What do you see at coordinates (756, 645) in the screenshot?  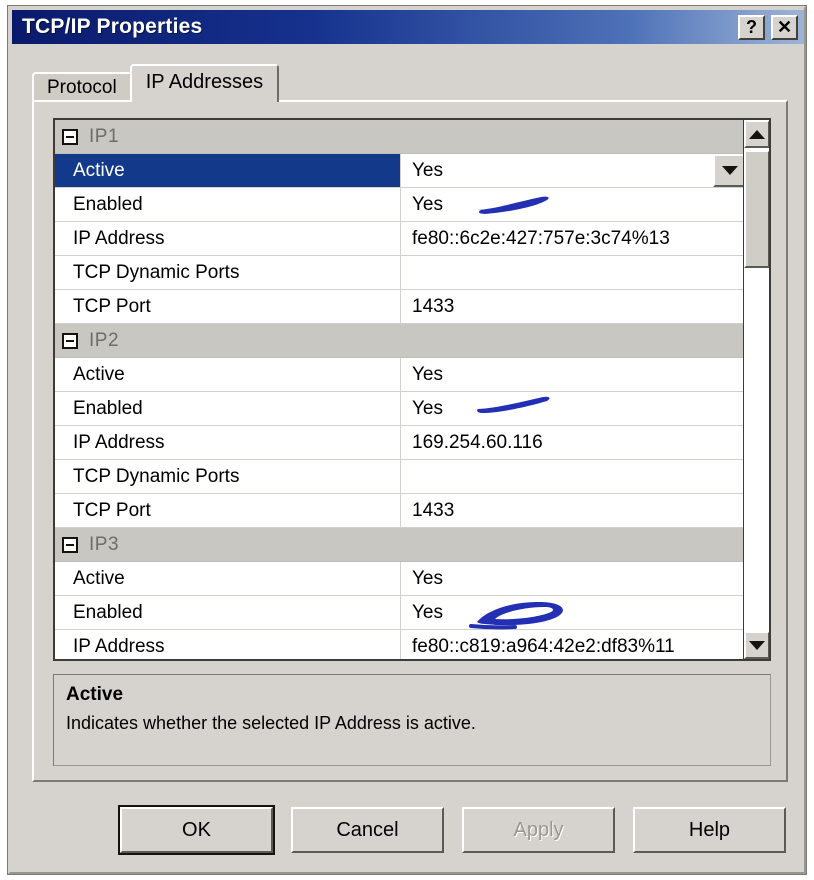 I see `scroll-down-icon` at bounding box center [756, 645].